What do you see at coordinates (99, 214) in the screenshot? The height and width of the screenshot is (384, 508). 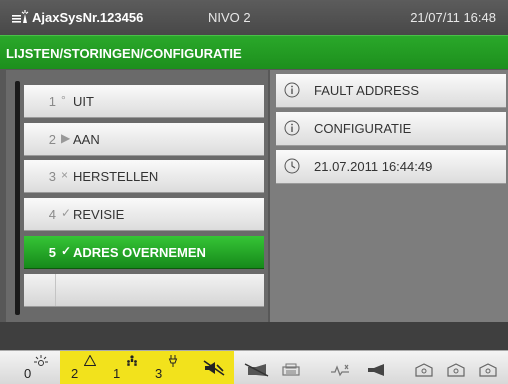 I see `menu-item-label: REVISIE` at bounding box center [99, 214].